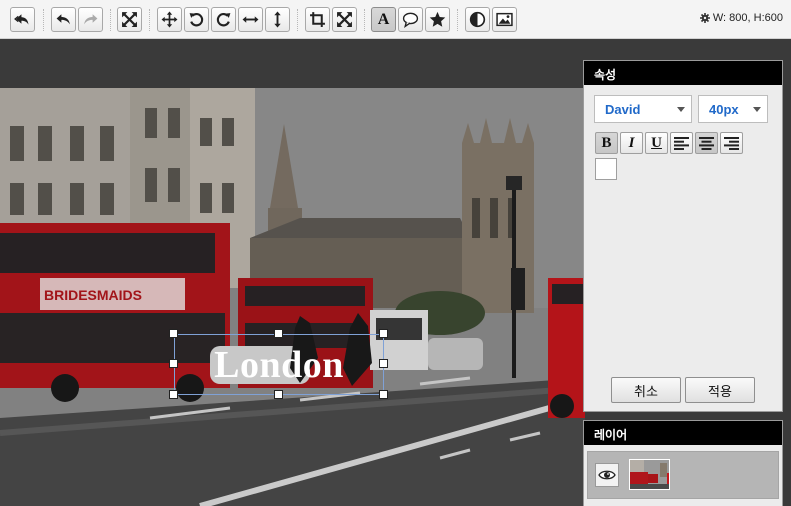 The image size is (791, 506). I want to click on text-layer-box: London, so click(279, 364).